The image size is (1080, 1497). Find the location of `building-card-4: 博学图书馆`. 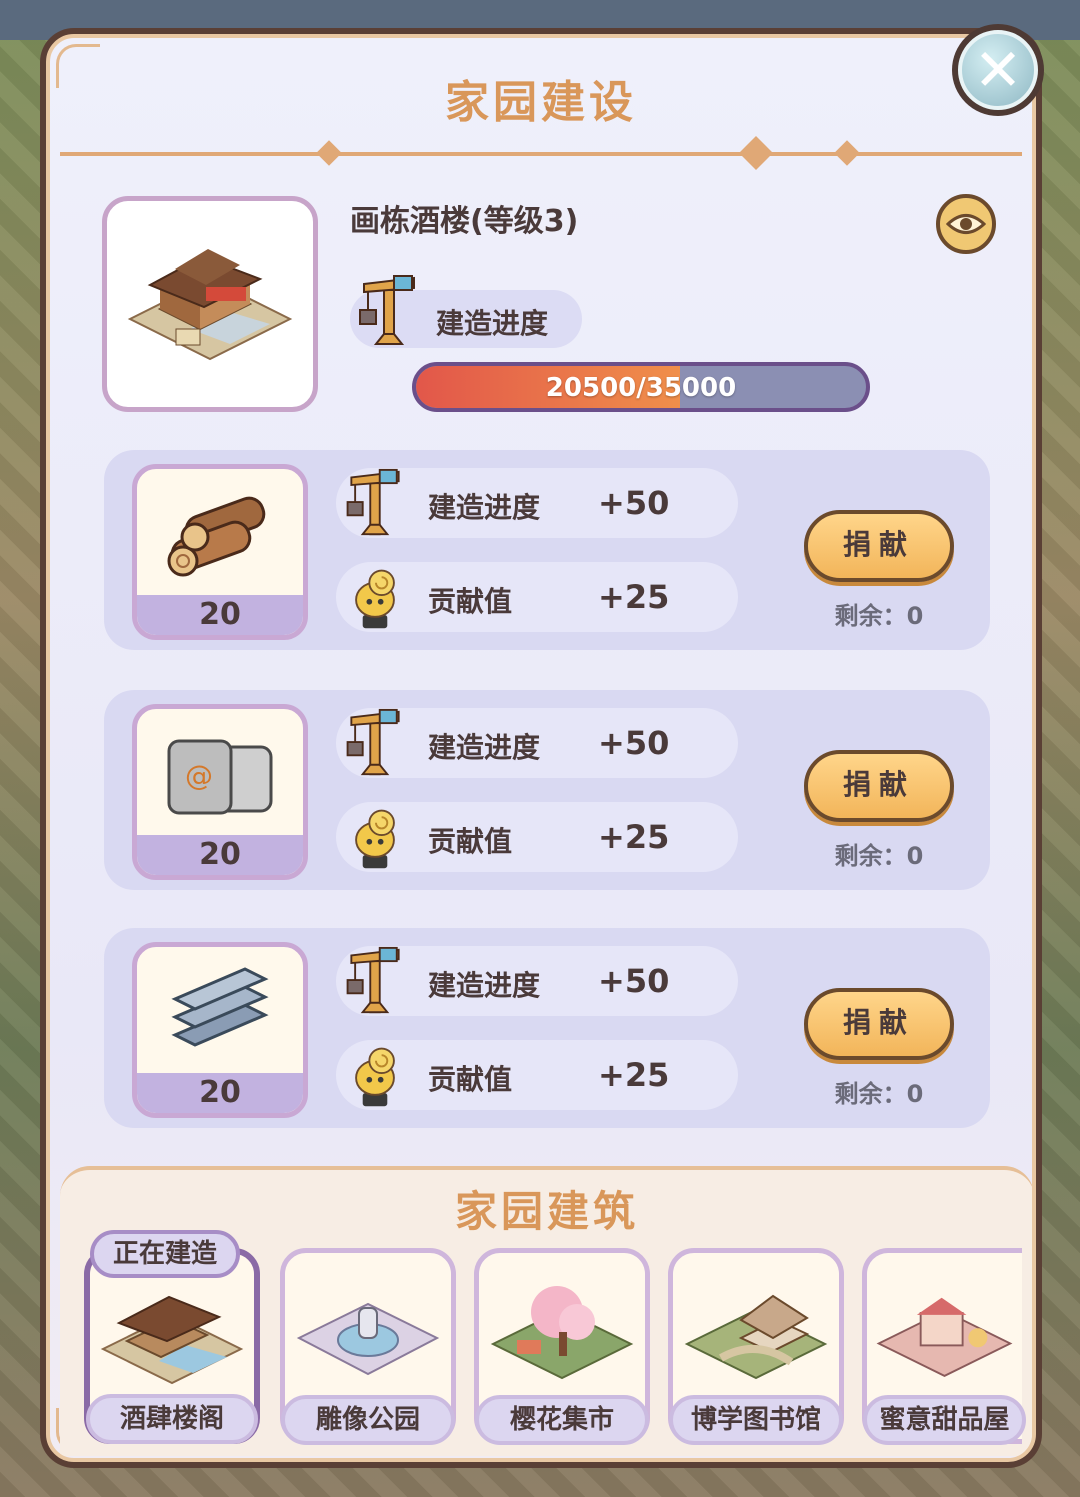

building-card-4: 博学图书馆 is located at coordinates (756, 1346).